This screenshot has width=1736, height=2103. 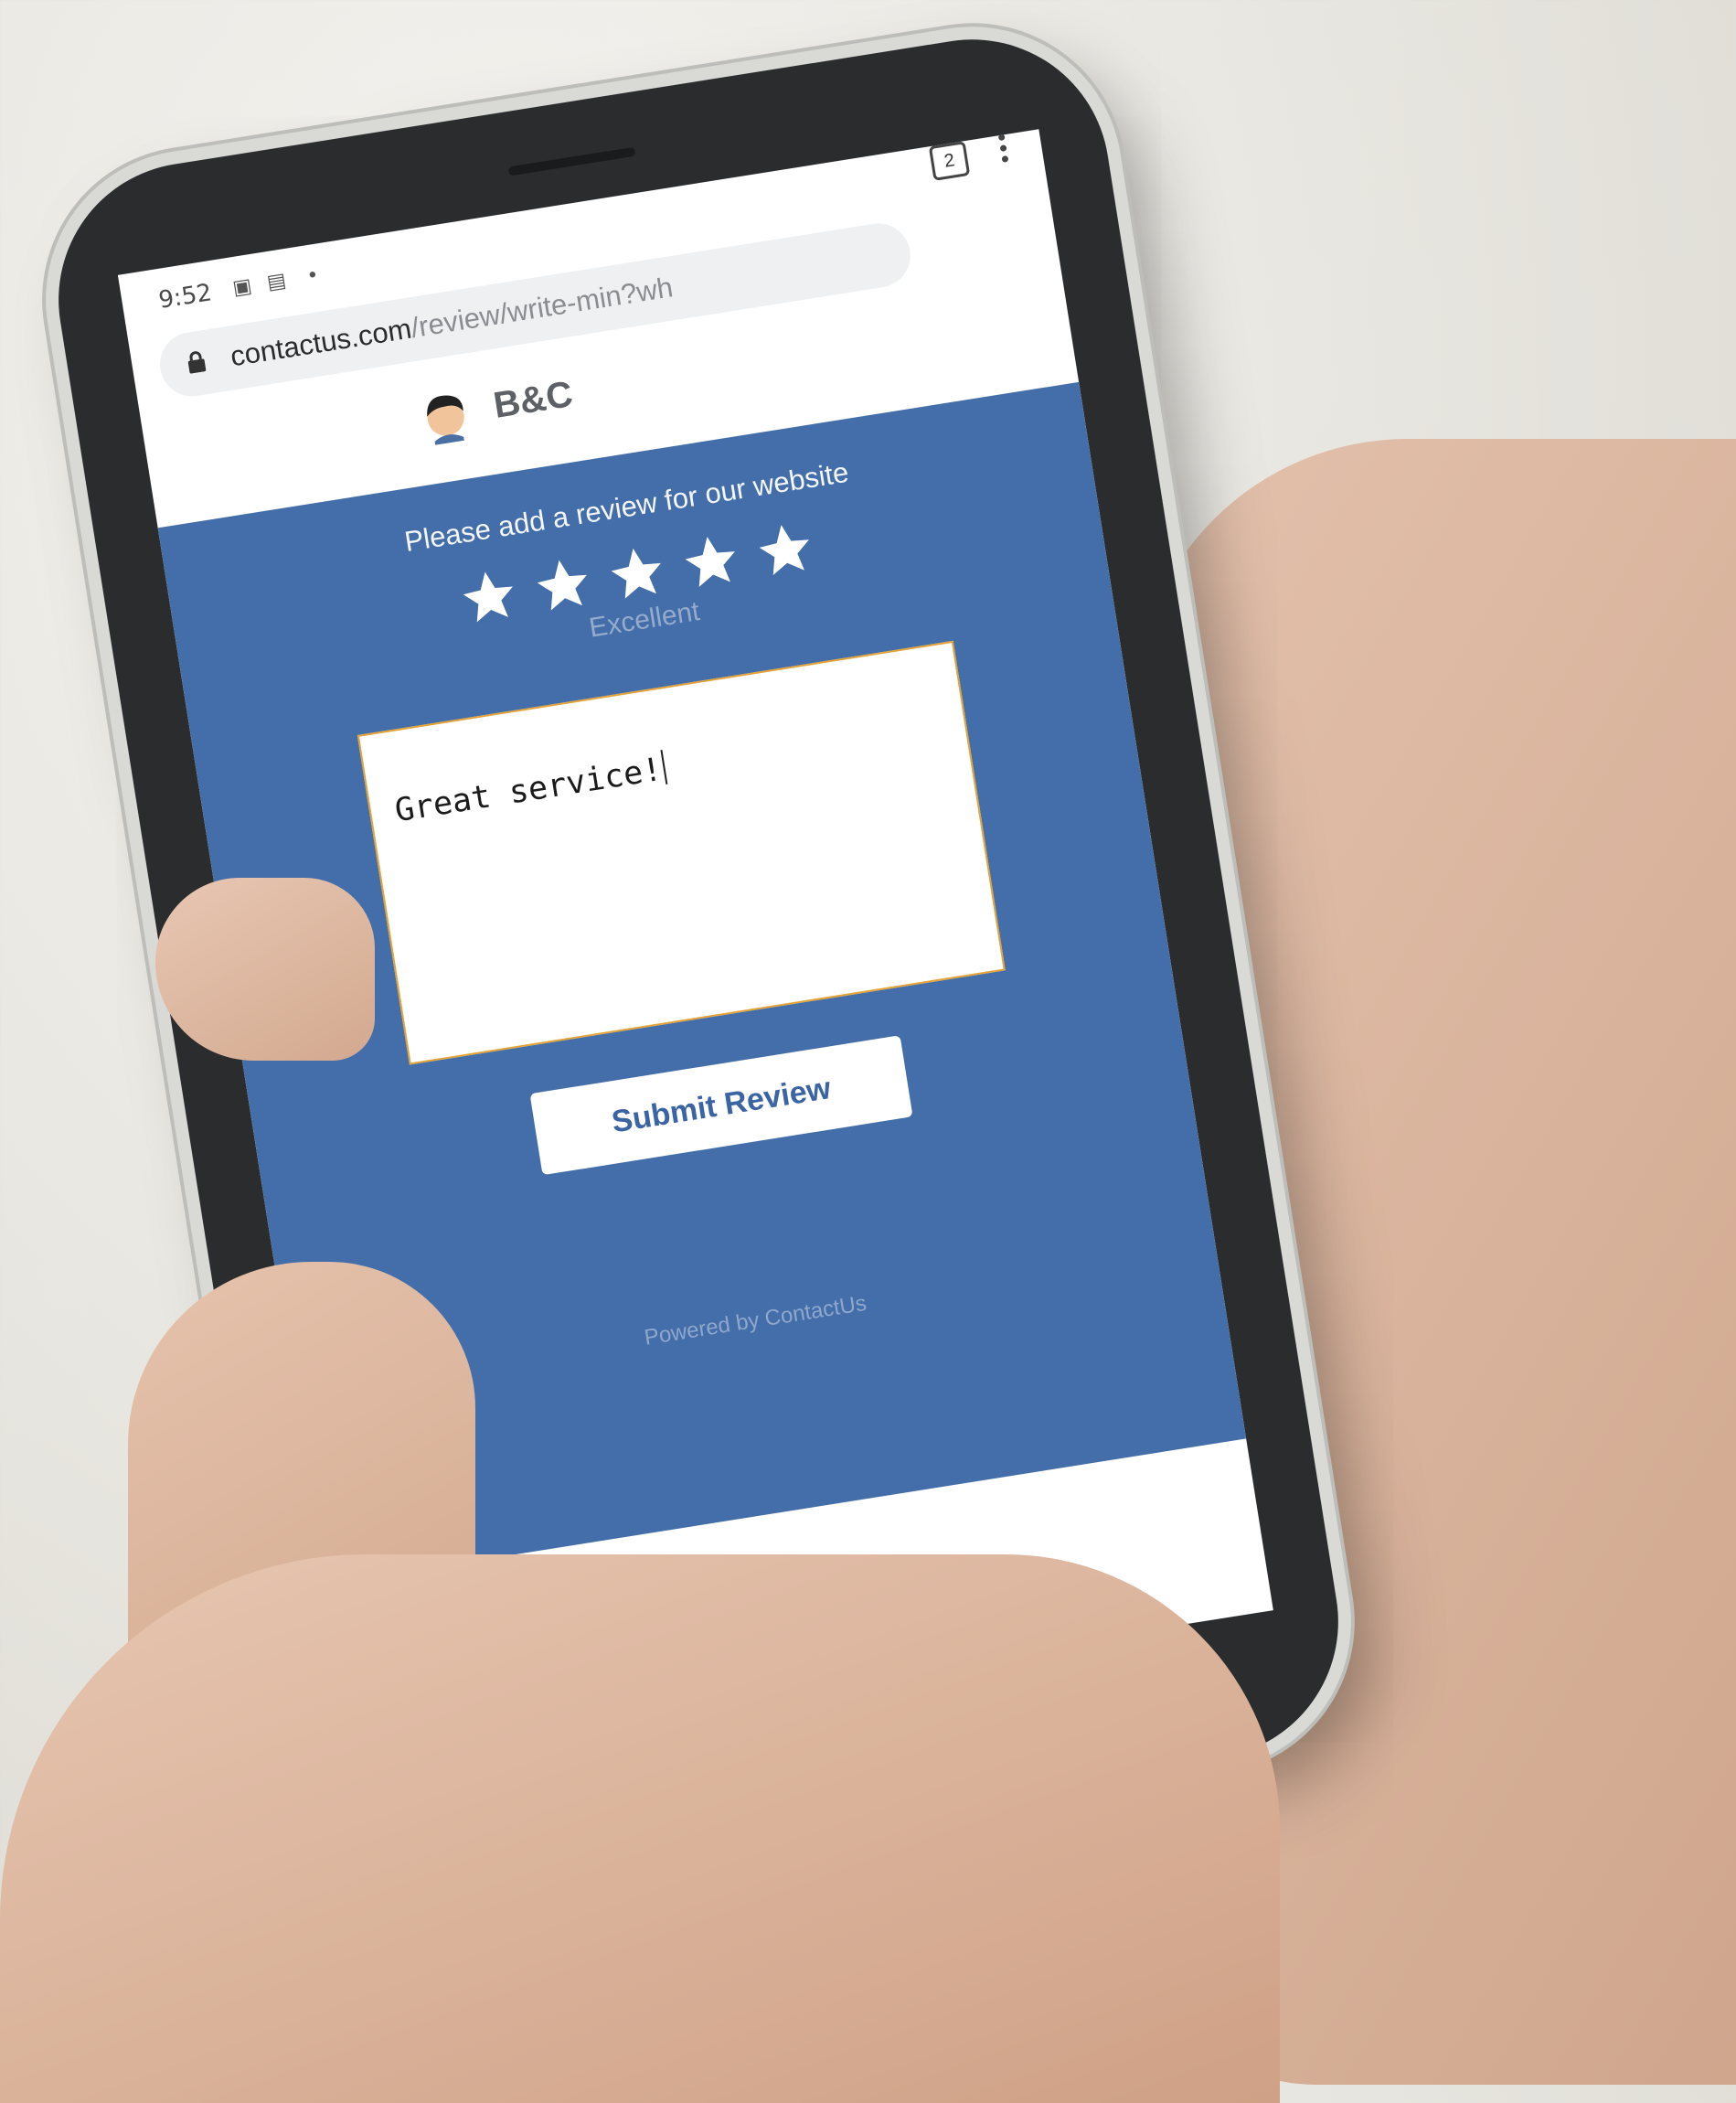 I want to click on lock-icon, so click(x=197, y=362).